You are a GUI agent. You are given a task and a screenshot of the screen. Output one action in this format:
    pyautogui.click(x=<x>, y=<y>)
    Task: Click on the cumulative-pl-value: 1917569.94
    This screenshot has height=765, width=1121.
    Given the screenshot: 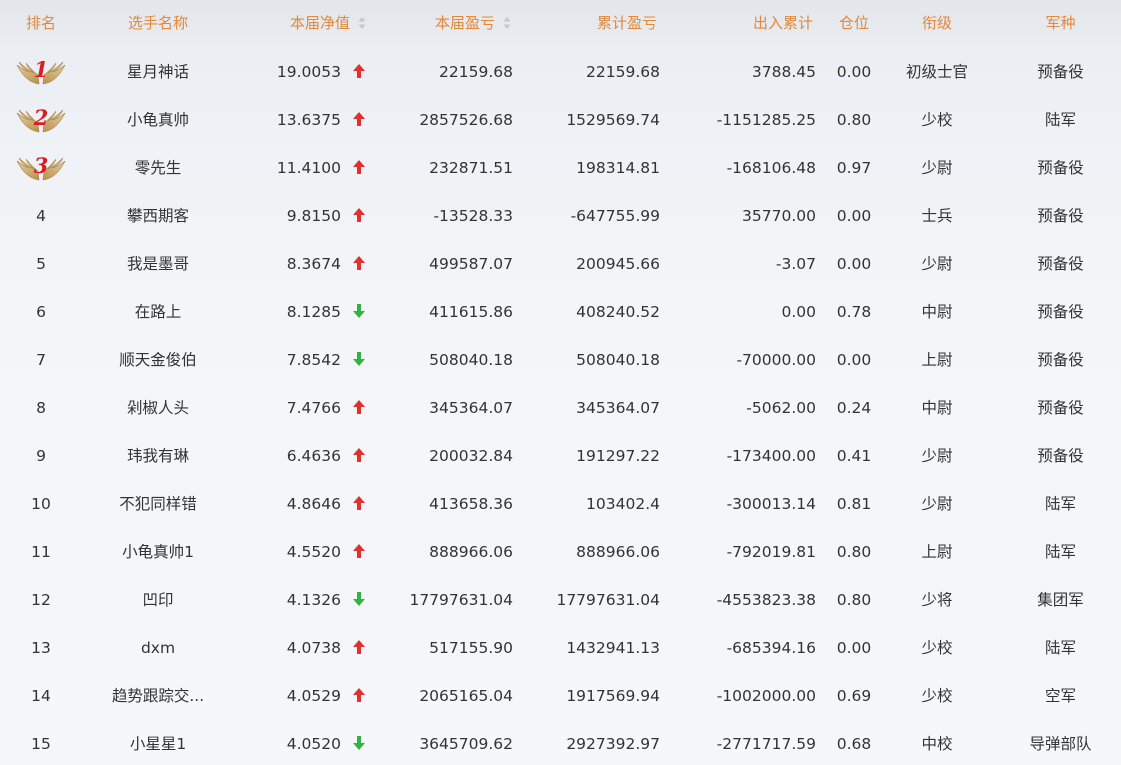 What is the action you would take?
    pyautogui.click(x=613, y=696)
    